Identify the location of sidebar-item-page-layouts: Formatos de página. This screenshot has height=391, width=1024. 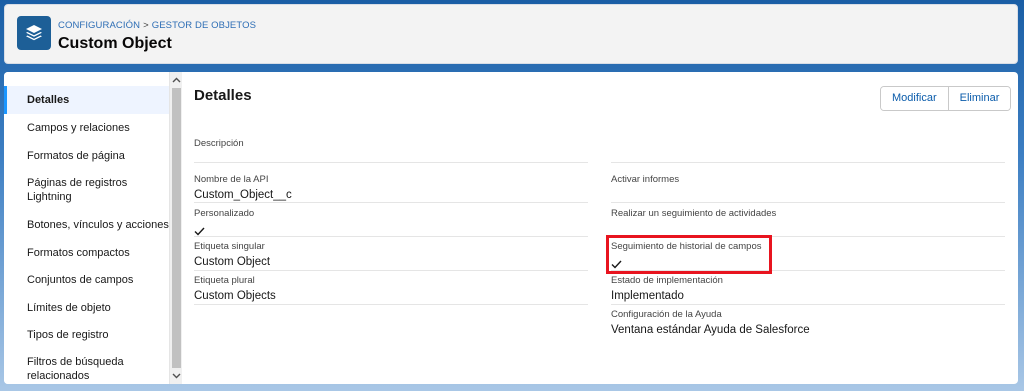
(86, 156).